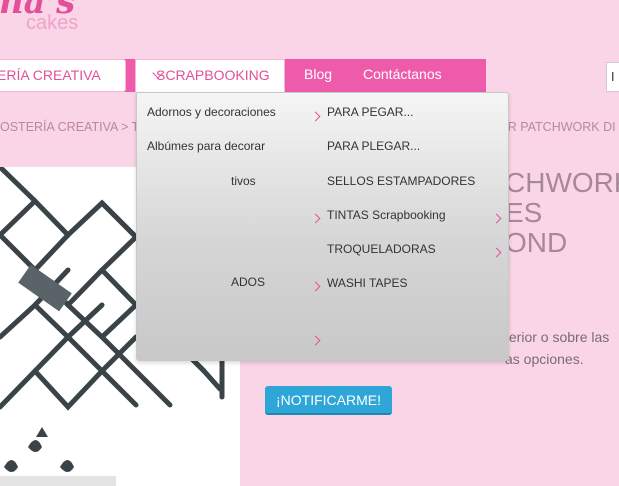  Describe the element at coordinates (401, 181) in the screenshot. I see `menu-item-sellos: SELLOS ESTAMPADORES` at that location.